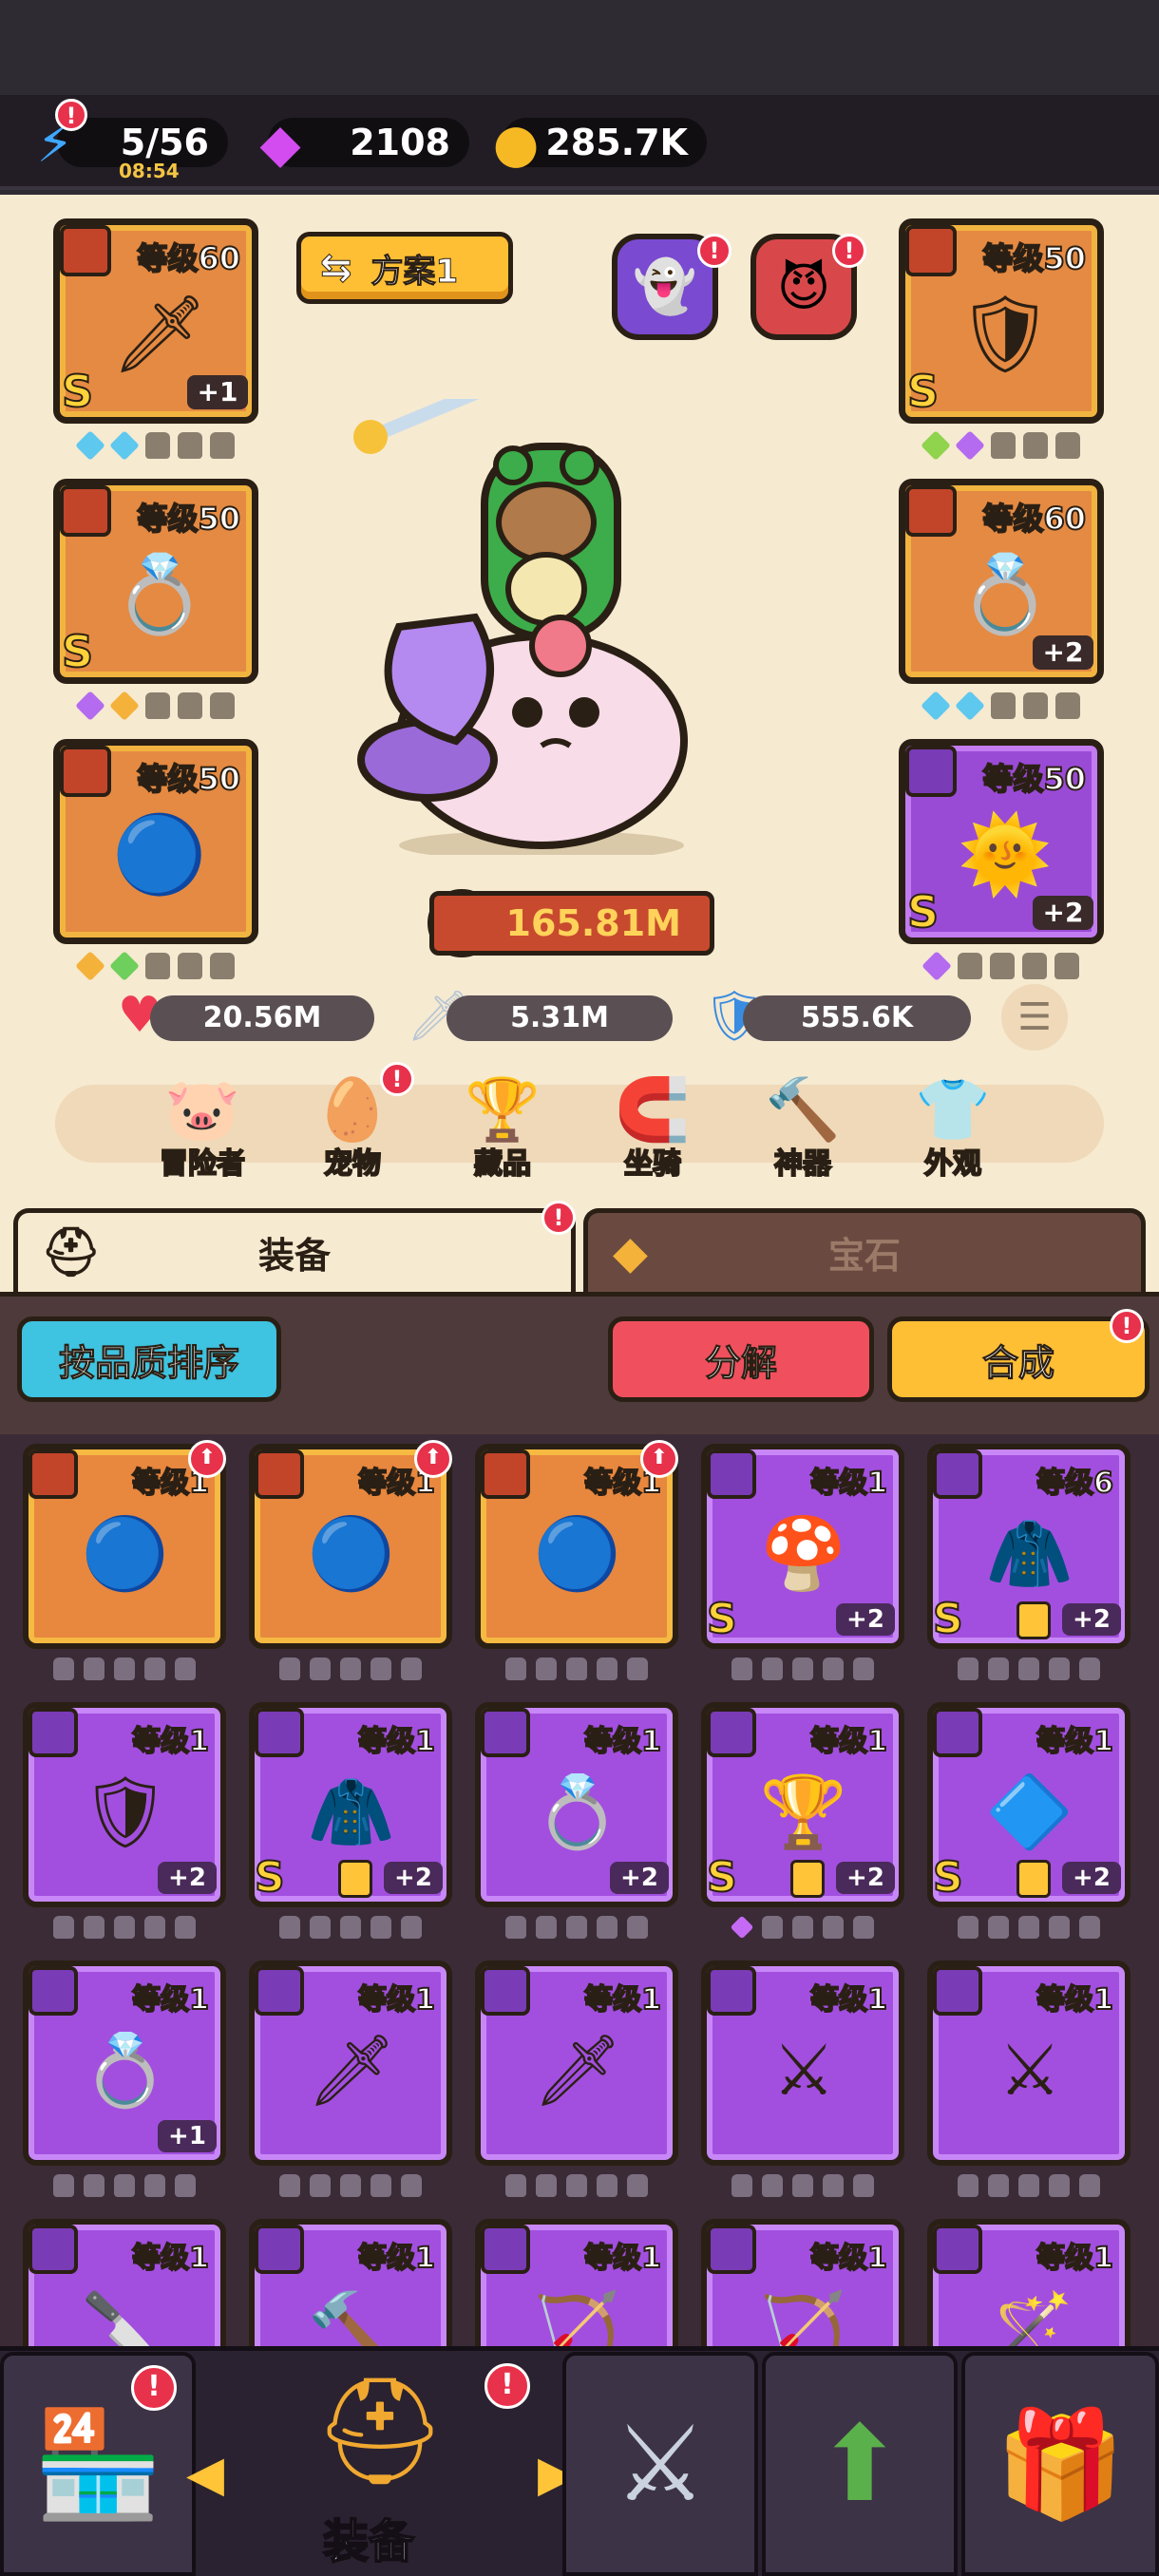 The image size is (1159, 2576). Describe the element at coordinates (1028, 1804) in the screenshot. I see `inventory-item: 等级1 🔷 S +2` at that location.